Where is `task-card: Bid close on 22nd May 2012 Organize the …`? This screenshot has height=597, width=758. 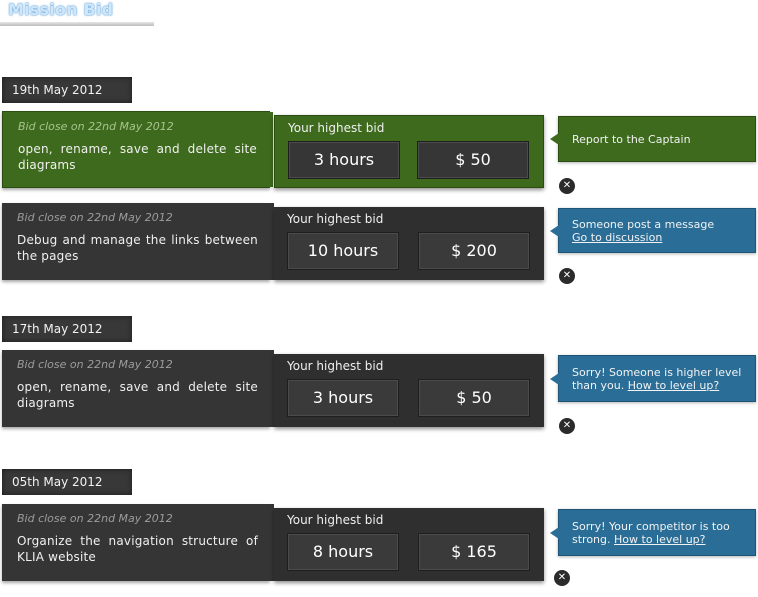
task-card: Bid close on 22nd May 2012 Organize the … is located at coordinates (138, 542).